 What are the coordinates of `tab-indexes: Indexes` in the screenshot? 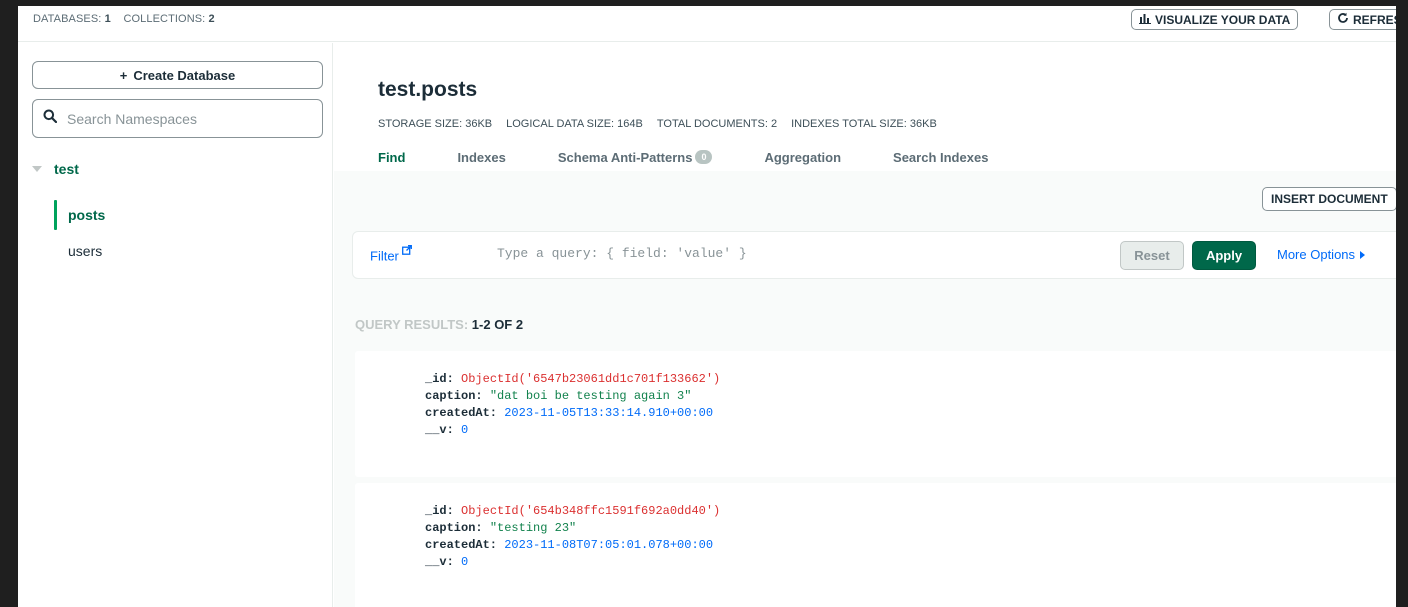 It's located at (481, 157).